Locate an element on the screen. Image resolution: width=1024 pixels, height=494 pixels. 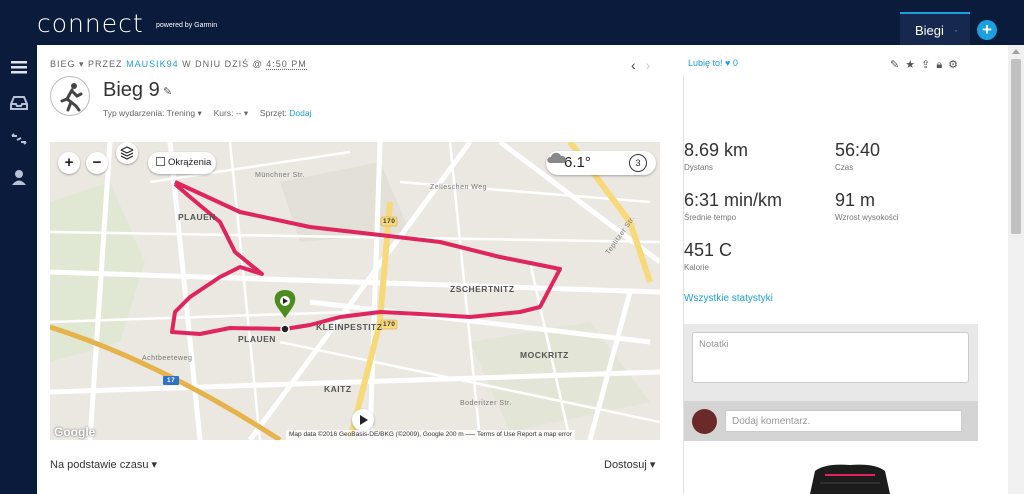
menu-icon is located at coordinates (19, 67).